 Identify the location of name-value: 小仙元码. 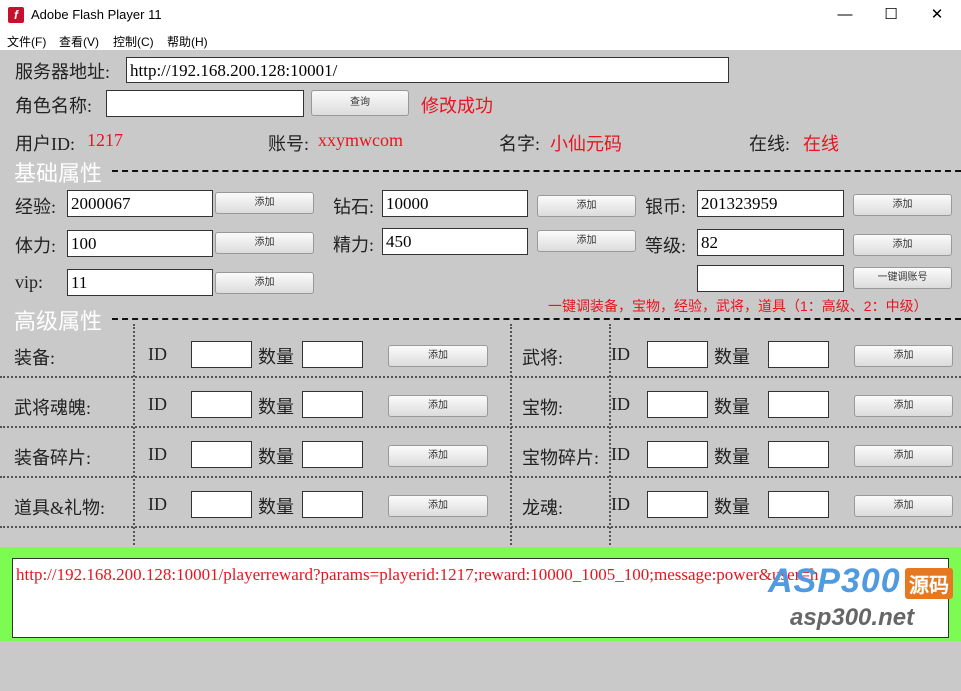
(586, 144).